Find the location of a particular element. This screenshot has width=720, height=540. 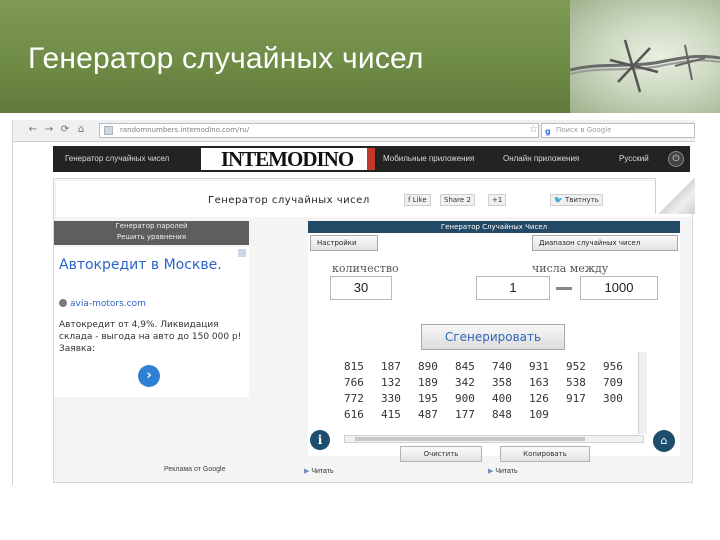

settings-button: Настройки is located at coordinates (344, 243).